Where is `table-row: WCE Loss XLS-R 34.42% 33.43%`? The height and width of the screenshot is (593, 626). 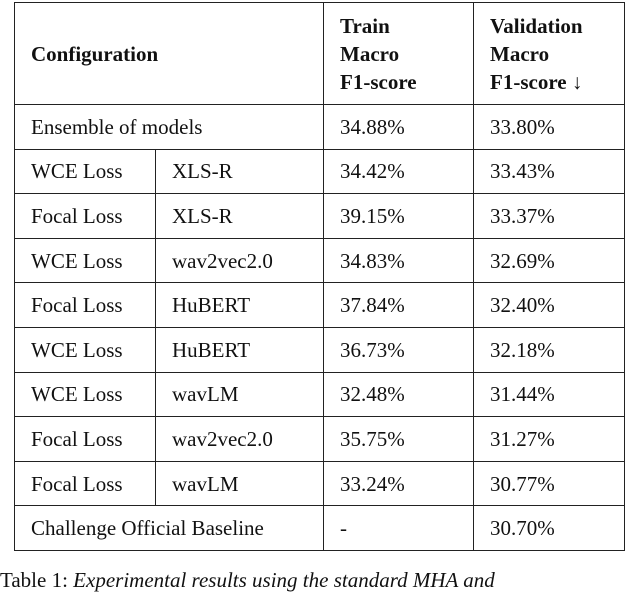
table-row: WCE Loss XLS-R 34.42% 33.43% is located at coordinates (319, 171).